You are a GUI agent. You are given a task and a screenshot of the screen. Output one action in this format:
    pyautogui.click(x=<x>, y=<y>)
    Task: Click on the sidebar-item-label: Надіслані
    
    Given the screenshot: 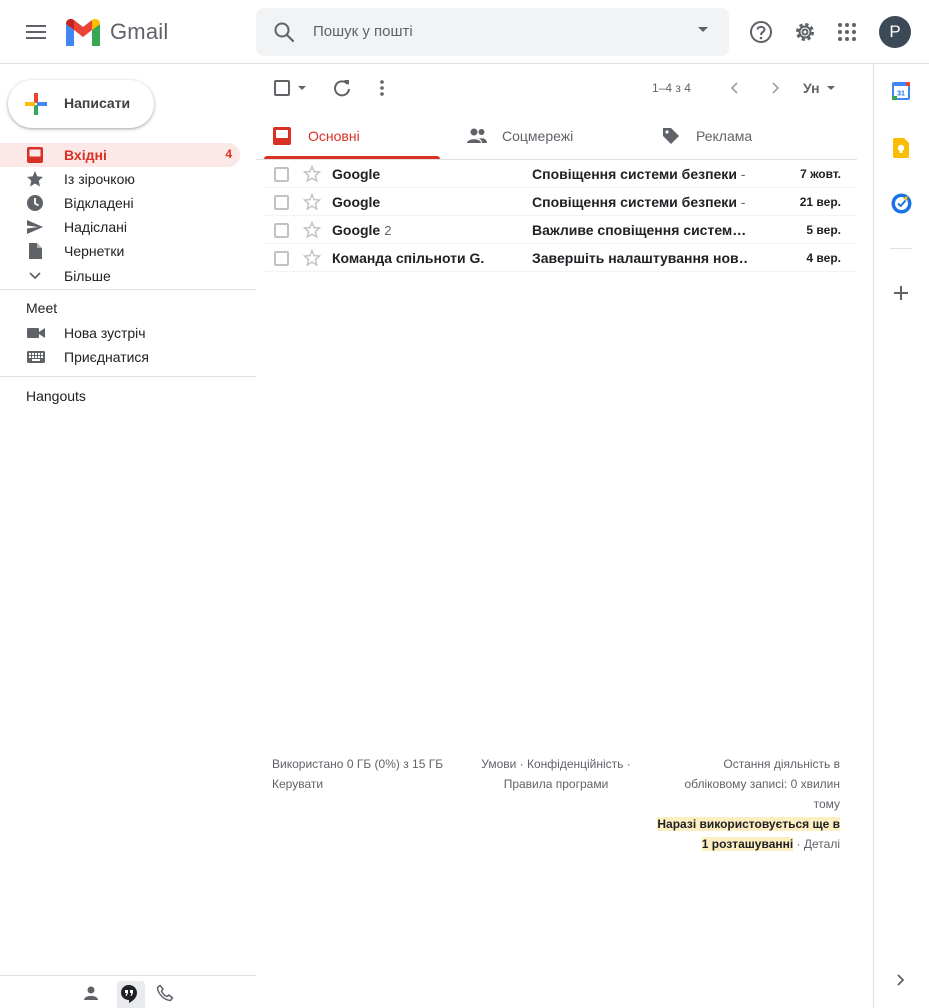 What is the action you would take?
    pyautogui.click(x=95, y=227)
    